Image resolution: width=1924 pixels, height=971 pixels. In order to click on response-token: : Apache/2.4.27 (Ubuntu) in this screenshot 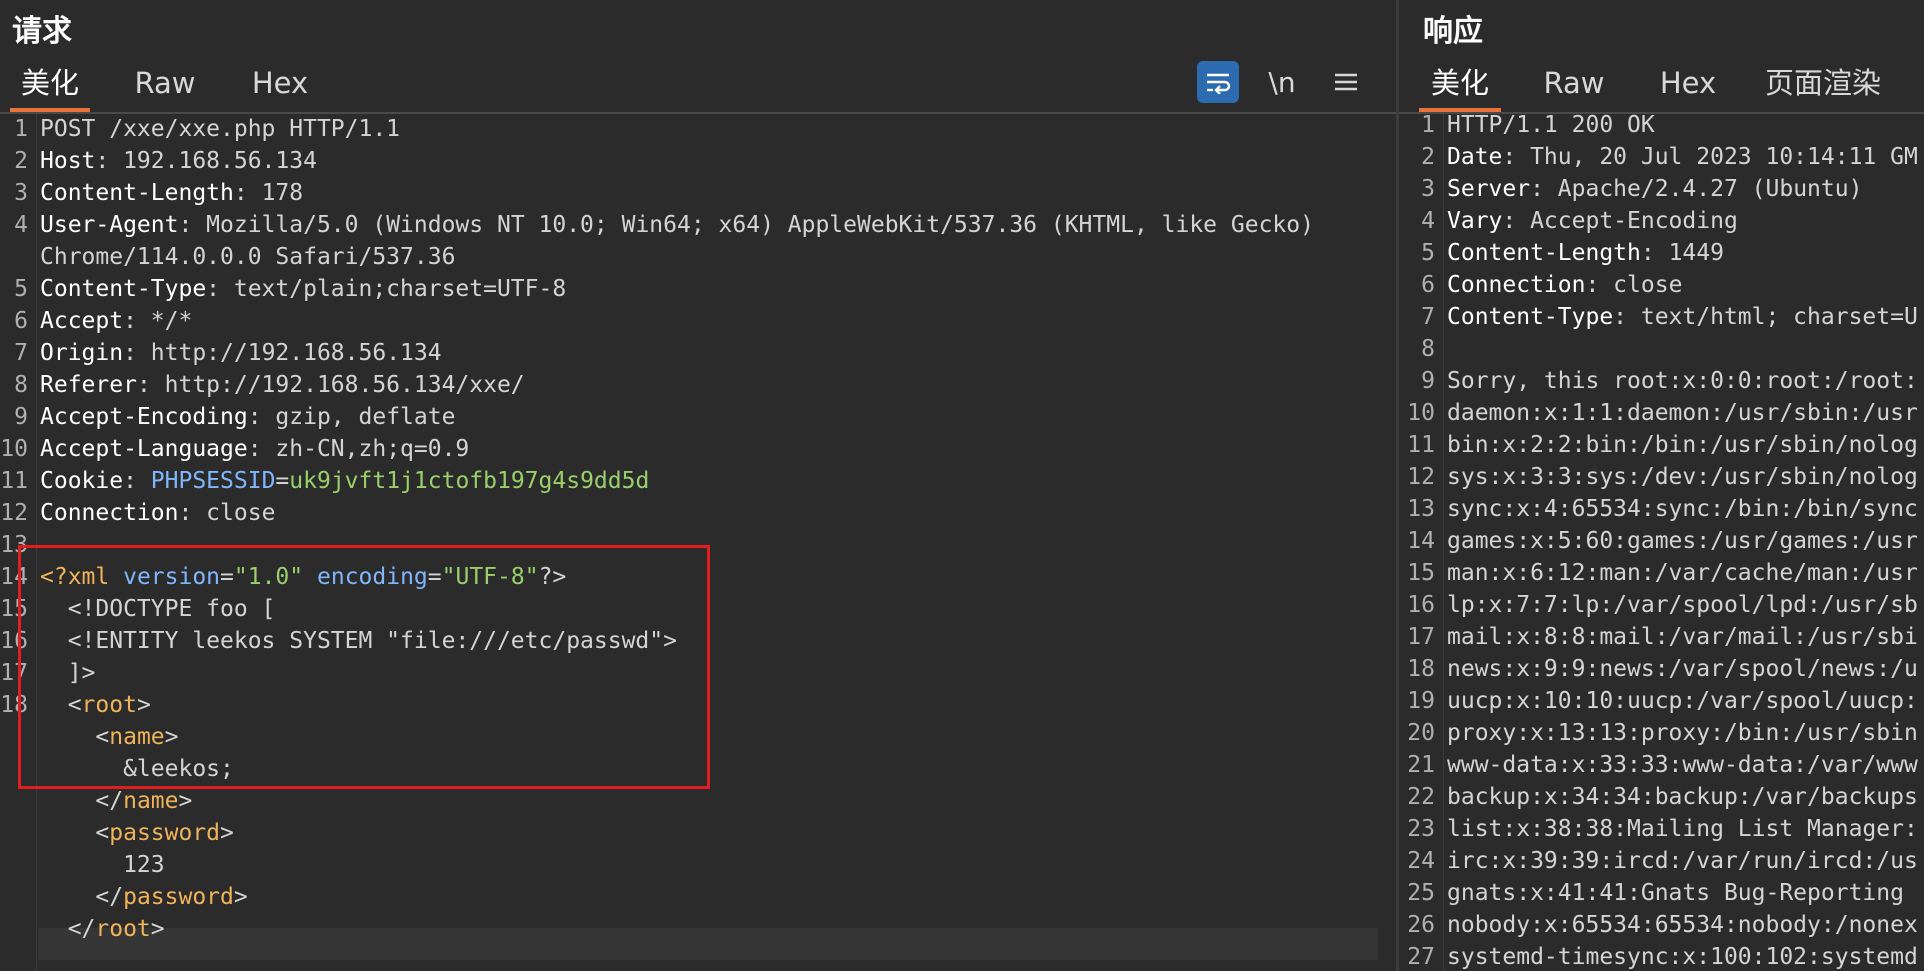, I will do `click(1696, 189)`.